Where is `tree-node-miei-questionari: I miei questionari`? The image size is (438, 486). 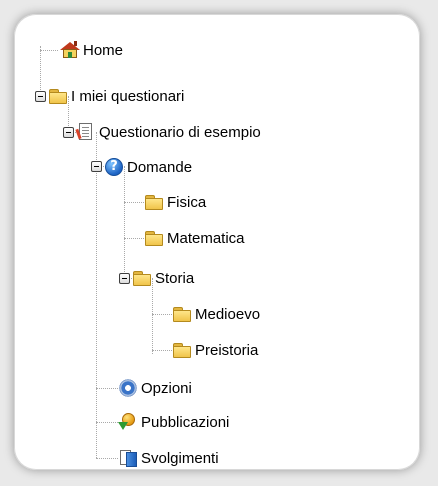
tree-node-miei-questionari: I miei questionari is located at coordinates (116, 96).